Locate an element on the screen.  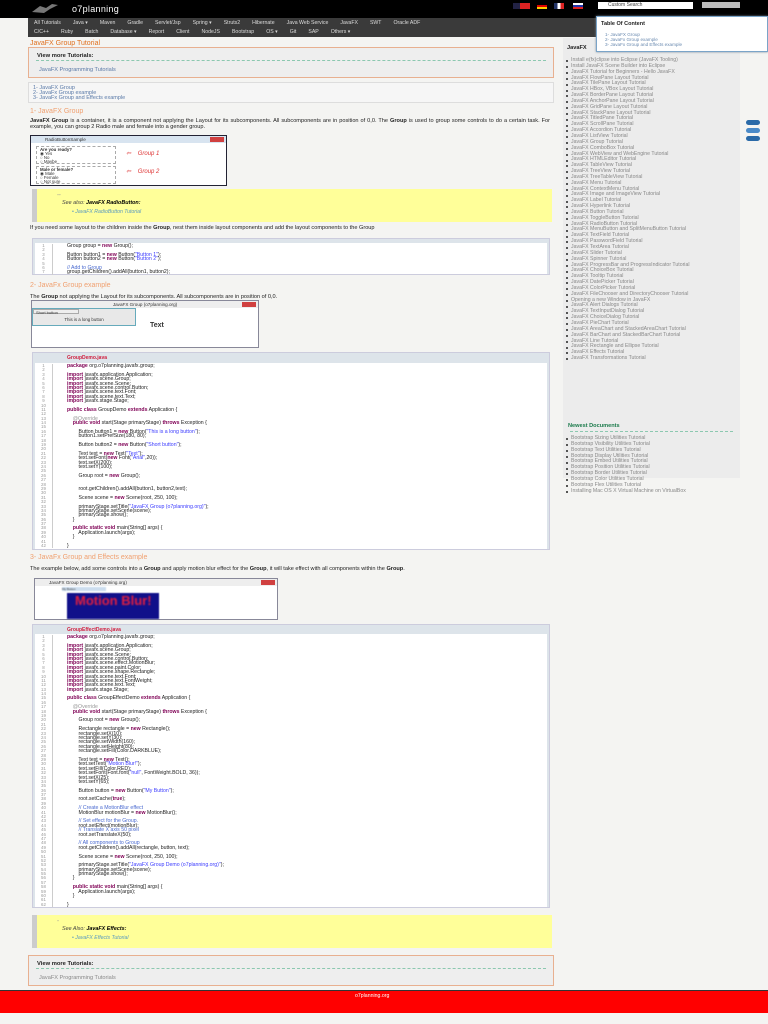
nav-item: Batch is located at coordinates (91, 32).